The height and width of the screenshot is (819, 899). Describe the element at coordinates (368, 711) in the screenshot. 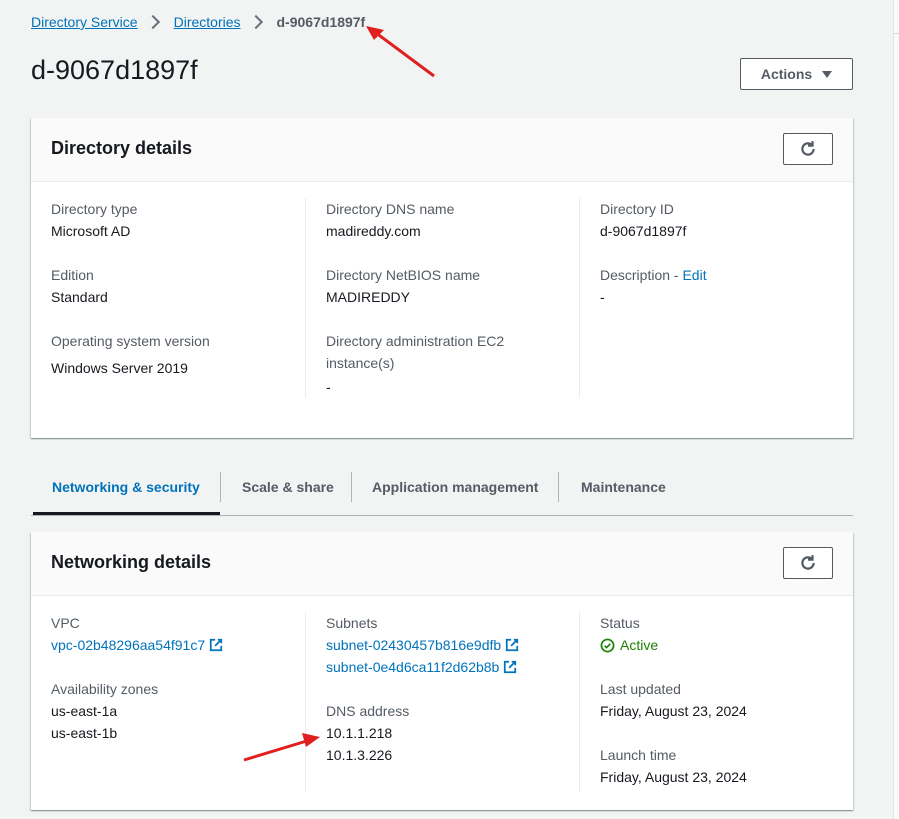

I see `dns-address-label: DNS address` at that location.